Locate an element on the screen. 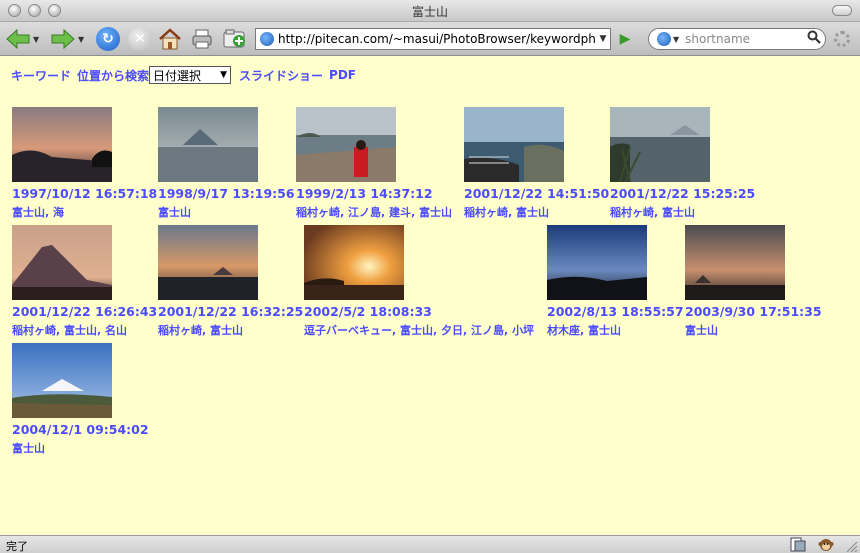 This screenshot has width=860, height=553. photo-time: 2002/8/13 18:55:57 is located at coordinates (615, 311).